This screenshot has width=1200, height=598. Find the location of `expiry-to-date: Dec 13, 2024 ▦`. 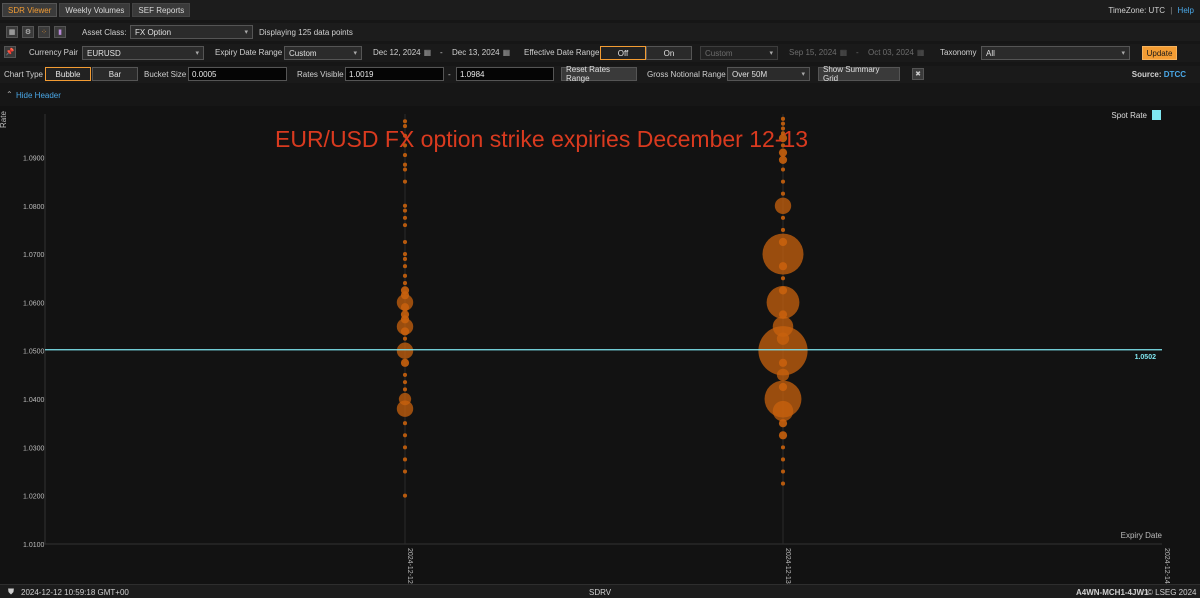

expiry-to-date: Dec 13, 2024 ▦ is located at coordinates (481, 52).